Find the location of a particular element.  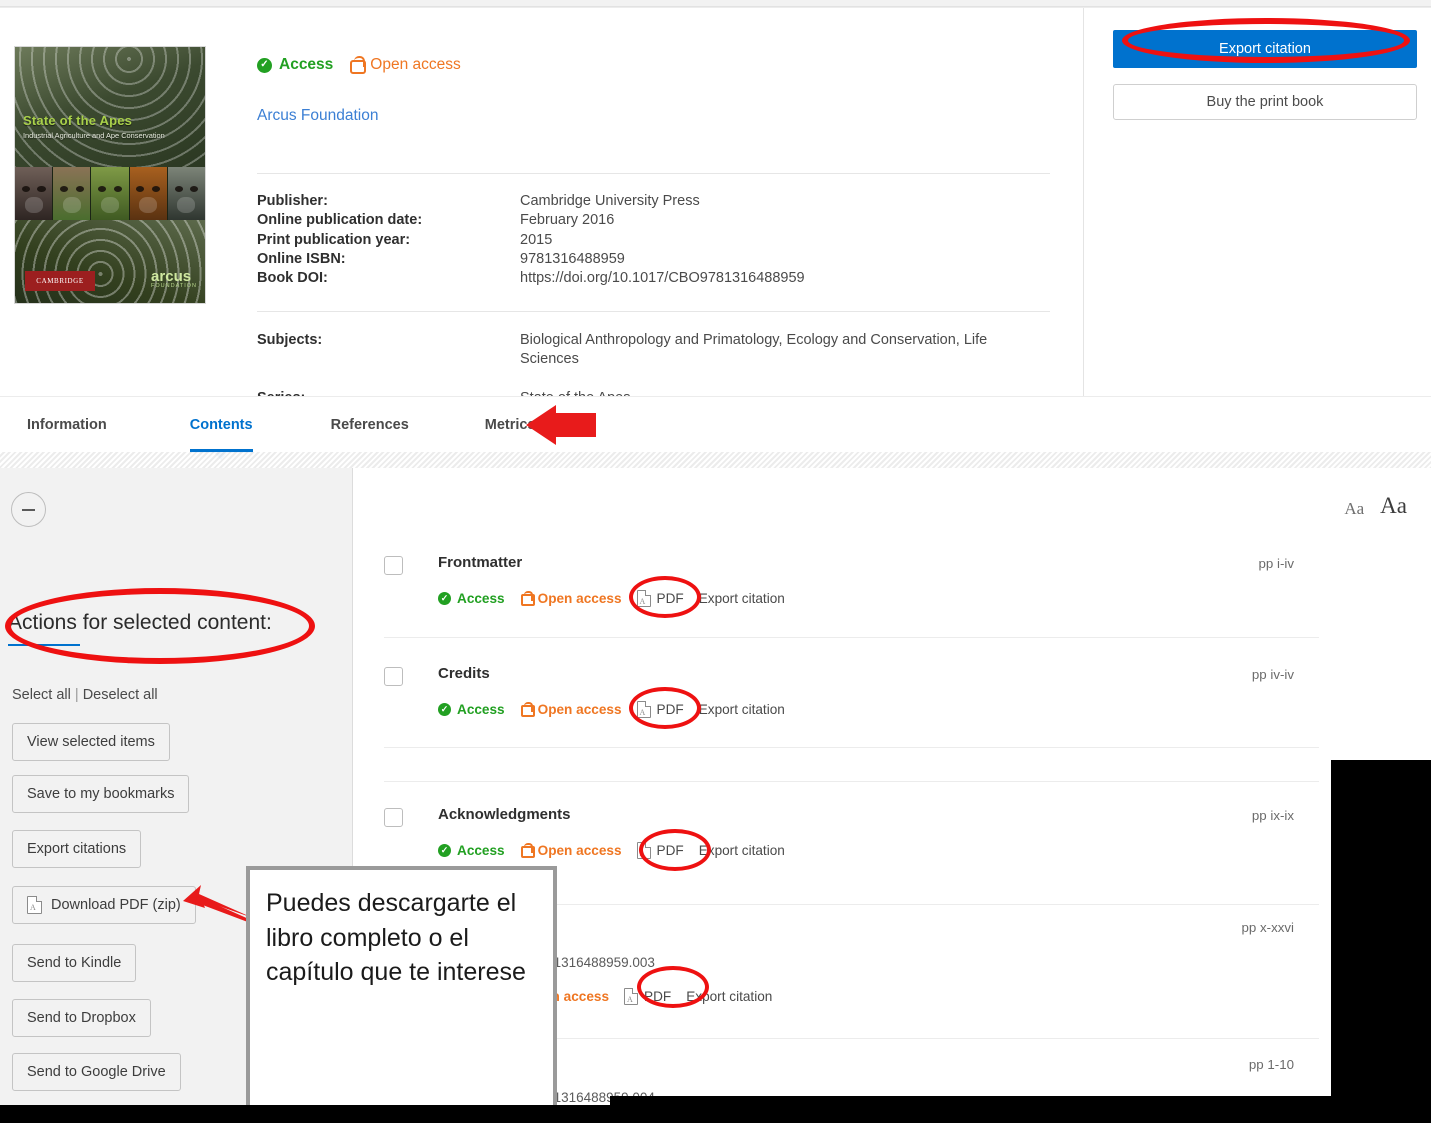

cover-sponsor-mark: arcus FOUNDATION is located at coordinates (174, 279).